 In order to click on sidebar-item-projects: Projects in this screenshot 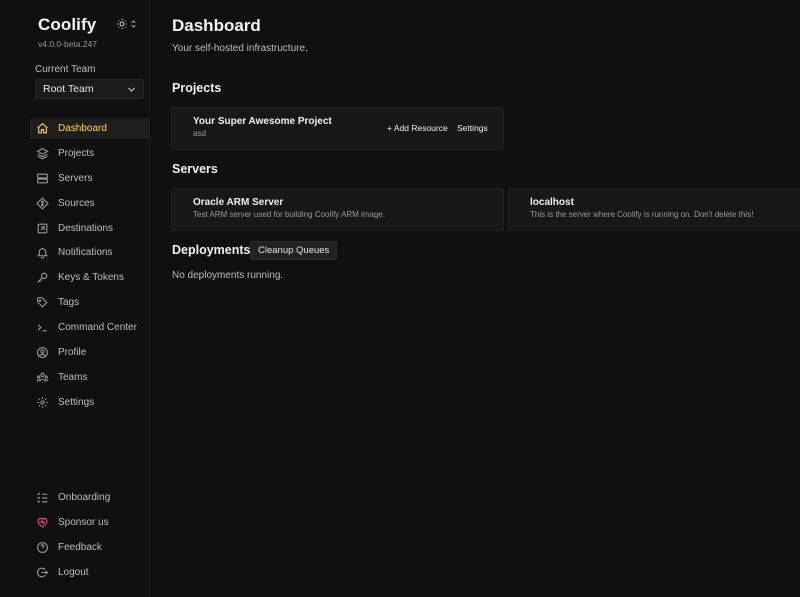, I will do `click(90, 153)`.